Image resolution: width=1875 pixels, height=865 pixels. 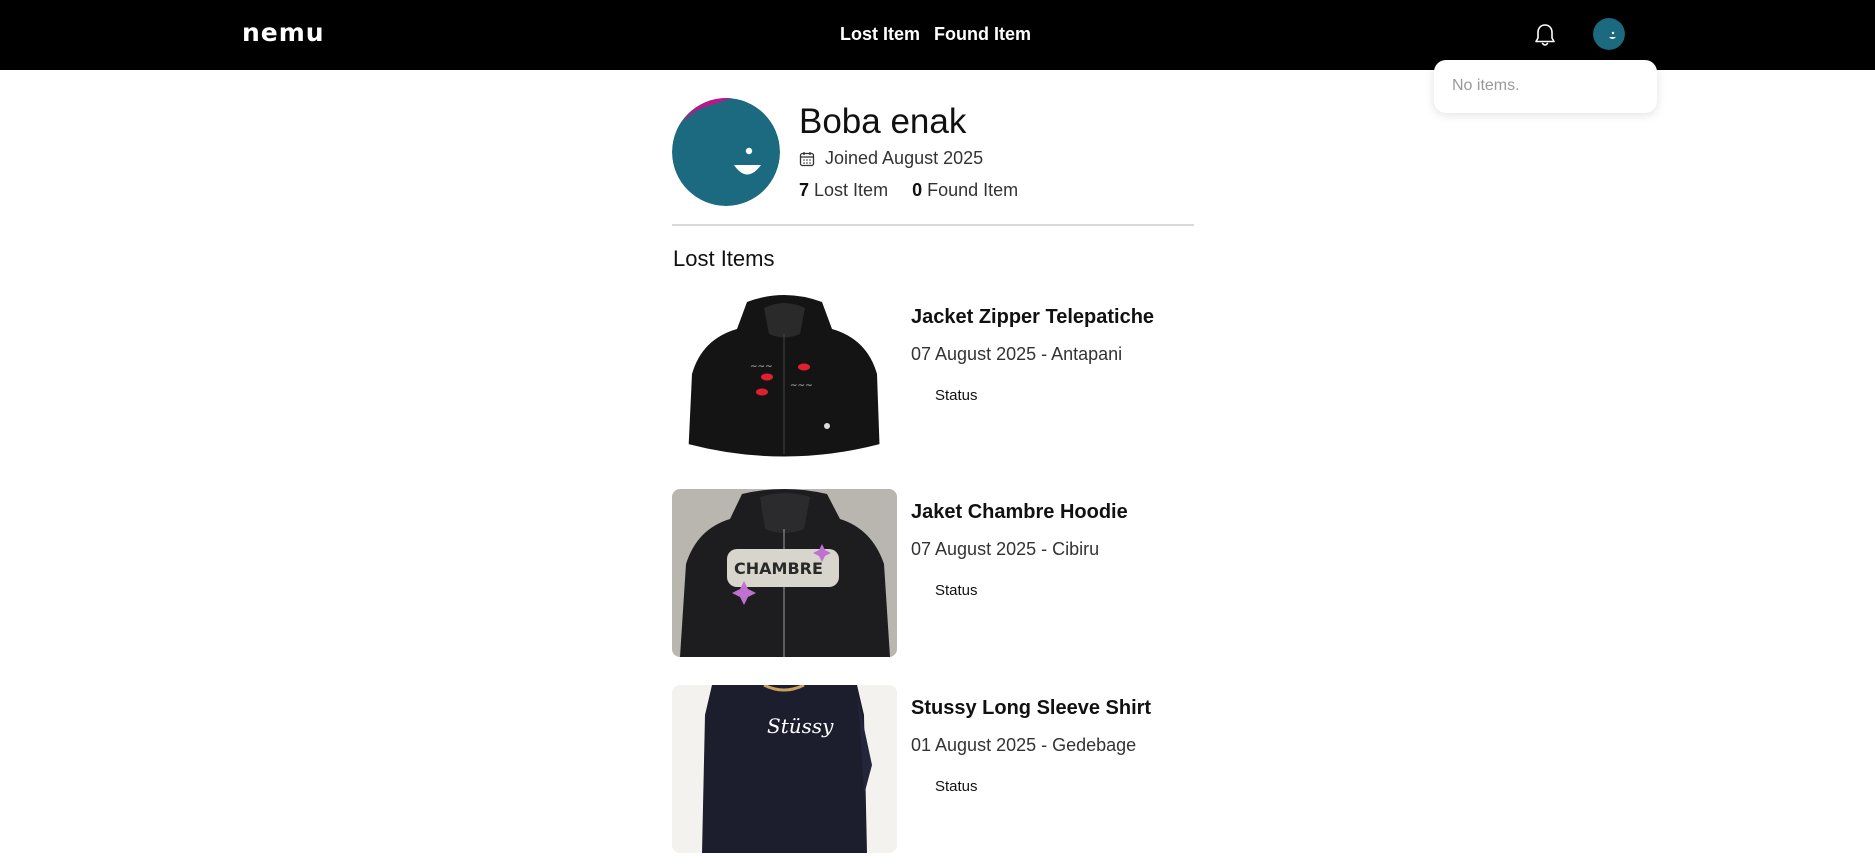 What do you see at coordinates (1032, 317) in the screenshot?
I see `item-title: Jacket Zipper Telepatiche` at bounding box center [1032, 317].